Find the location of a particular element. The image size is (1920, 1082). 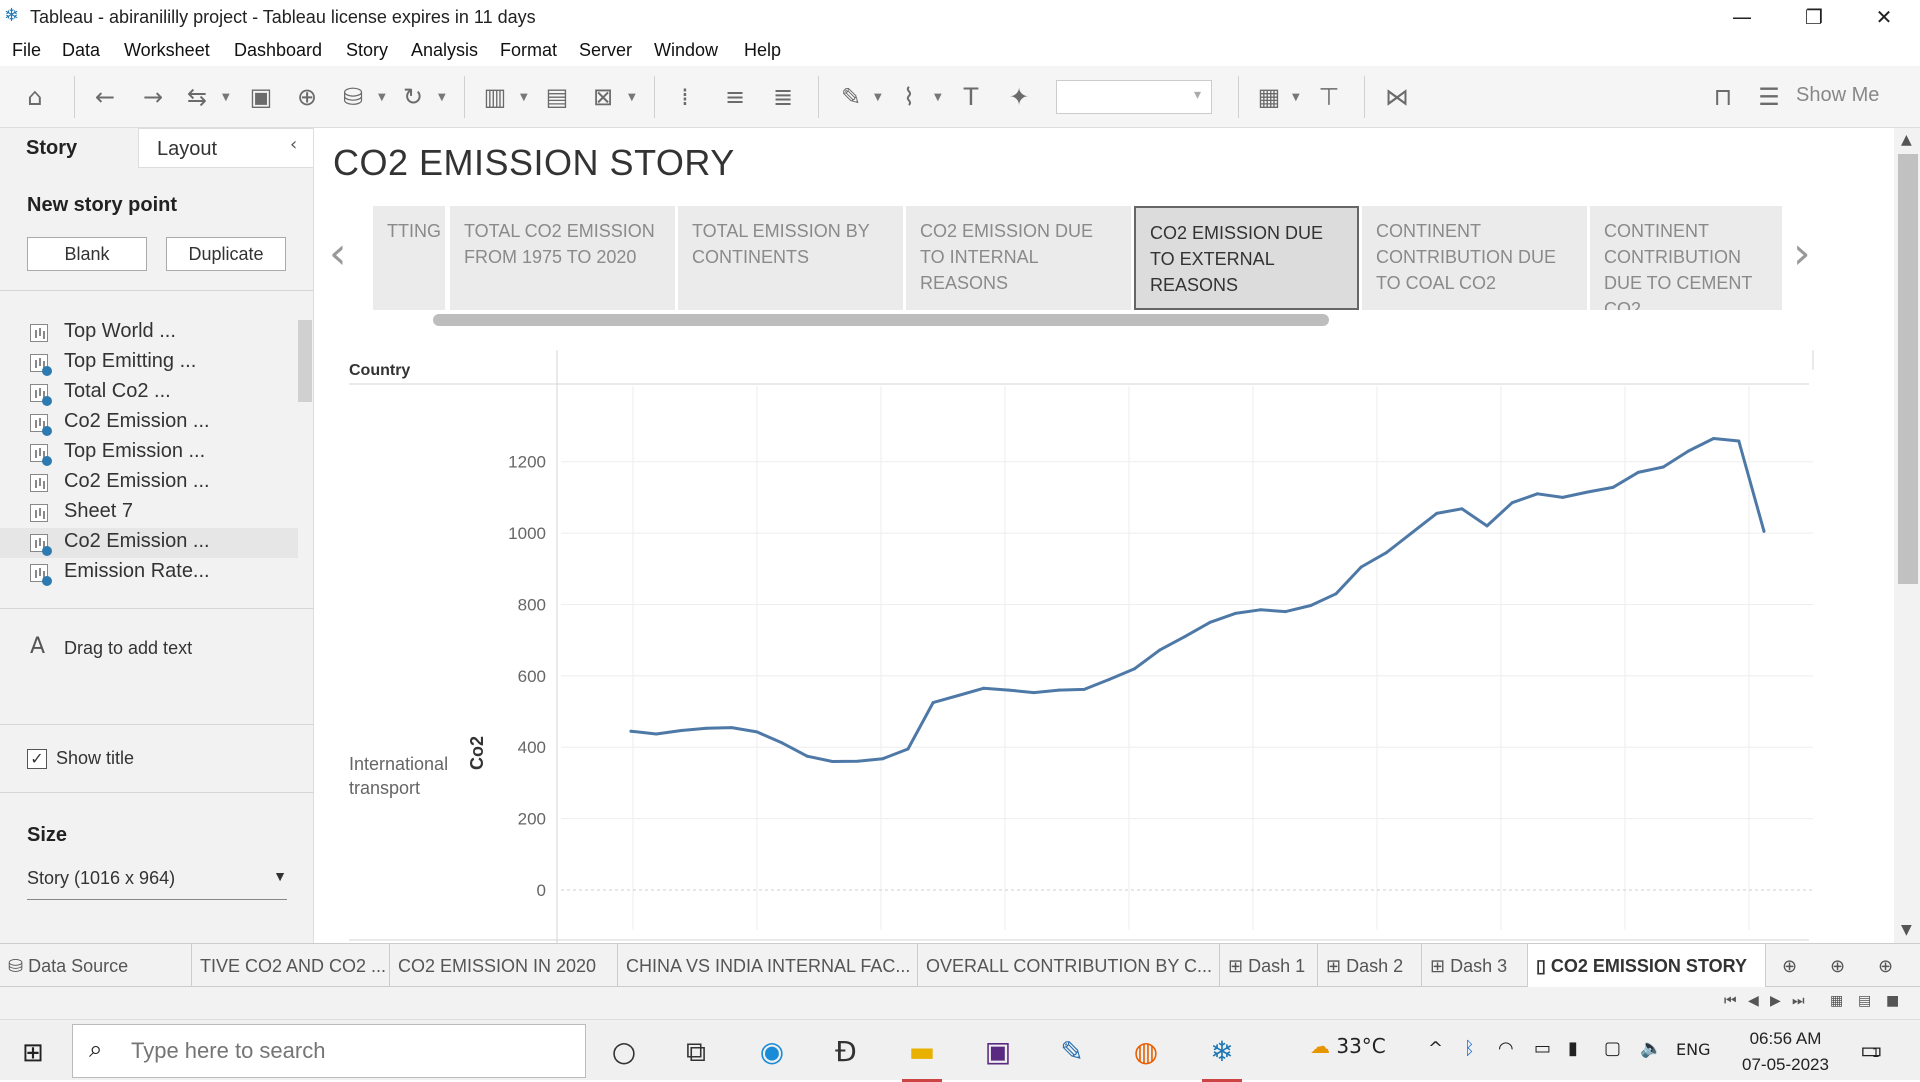

tabs-view-icon: ■ is located at coordinates (1892, 1001).